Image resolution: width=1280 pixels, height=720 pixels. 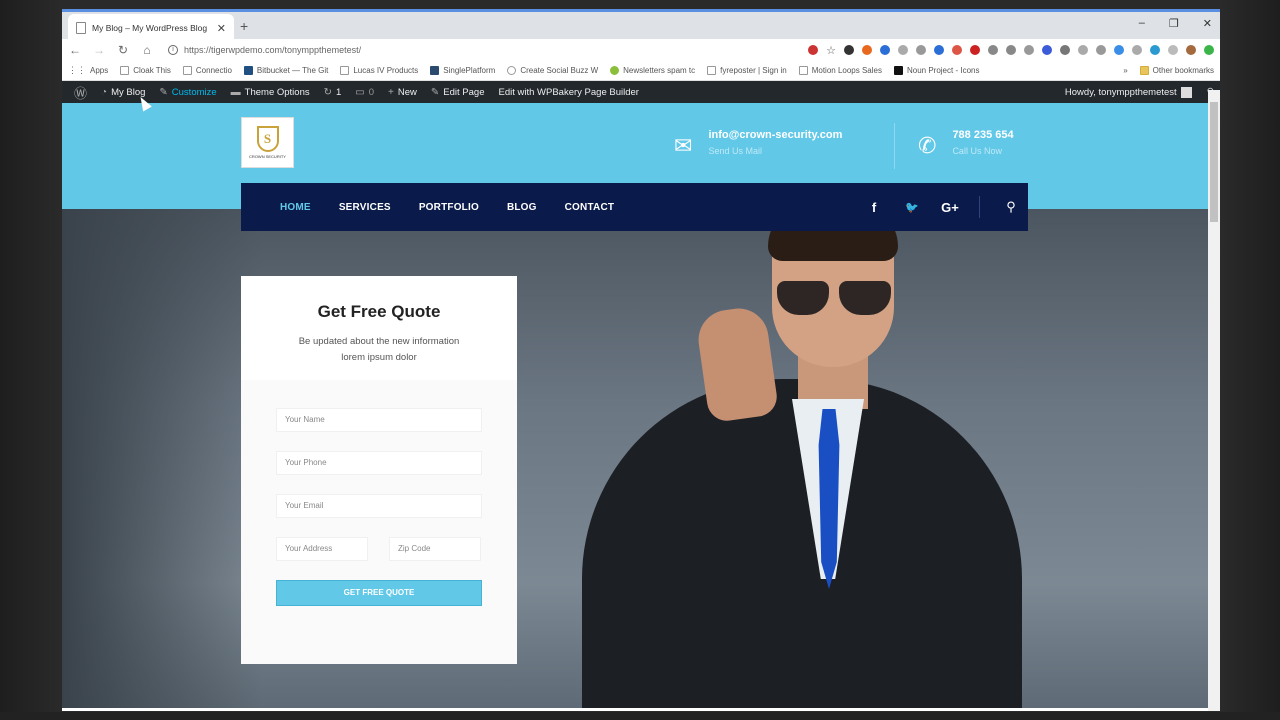 What do you see at coordinates (187, 92) in the screenshot?
I see `customize-link: ✎ Customize` at bounding box center [187, 92].